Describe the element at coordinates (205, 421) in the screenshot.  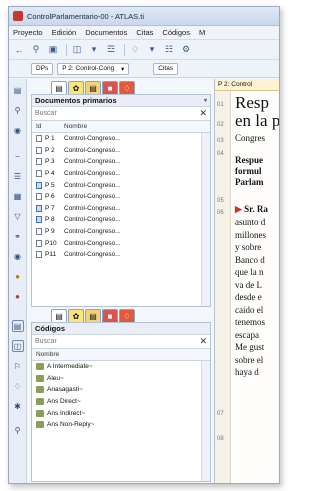
I see `codes-scrollbar` at that location.